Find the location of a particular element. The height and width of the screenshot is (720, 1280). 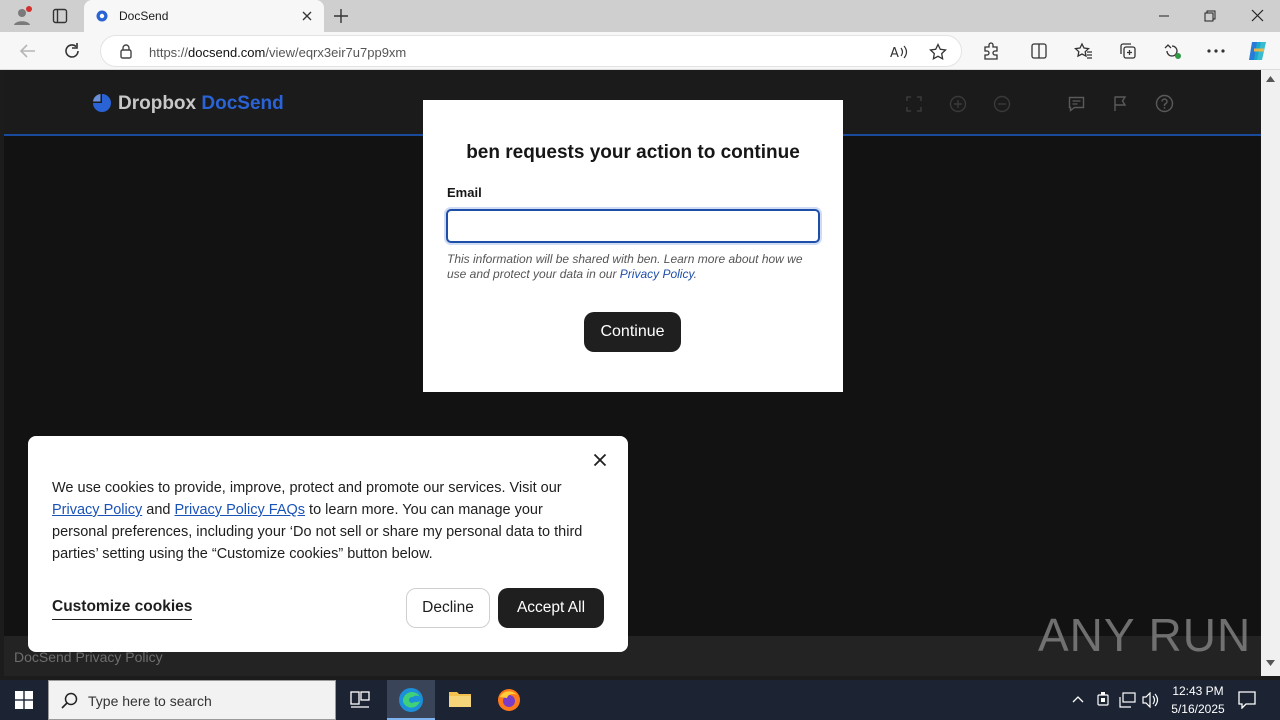

tray-device-icon is located at coordinates (1103, 700).